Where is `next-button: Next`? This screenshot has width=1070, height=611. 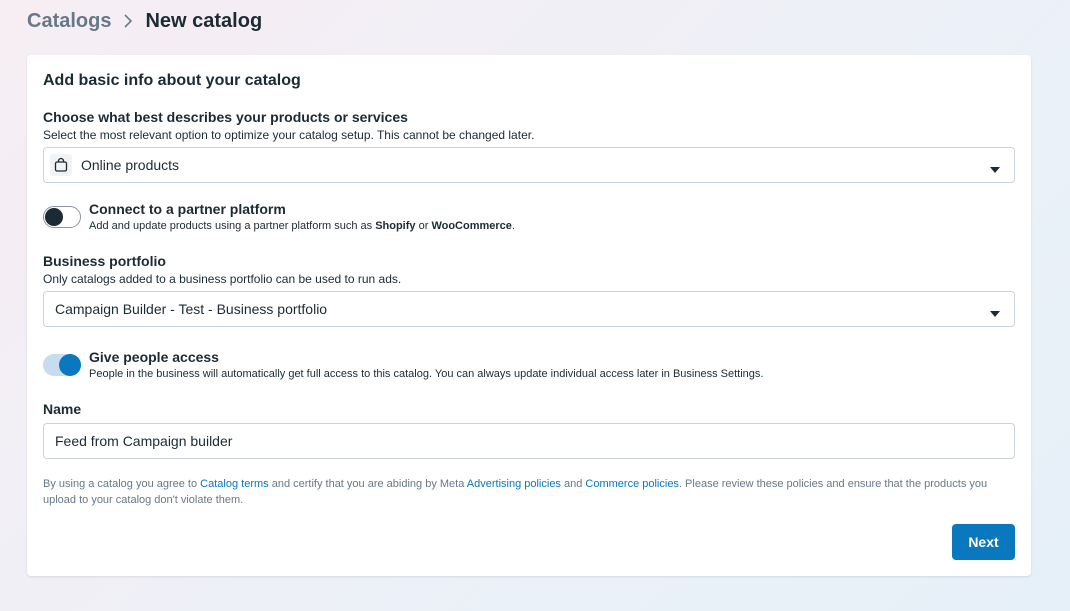
next-button: Next is located at coordinates (983, 542).